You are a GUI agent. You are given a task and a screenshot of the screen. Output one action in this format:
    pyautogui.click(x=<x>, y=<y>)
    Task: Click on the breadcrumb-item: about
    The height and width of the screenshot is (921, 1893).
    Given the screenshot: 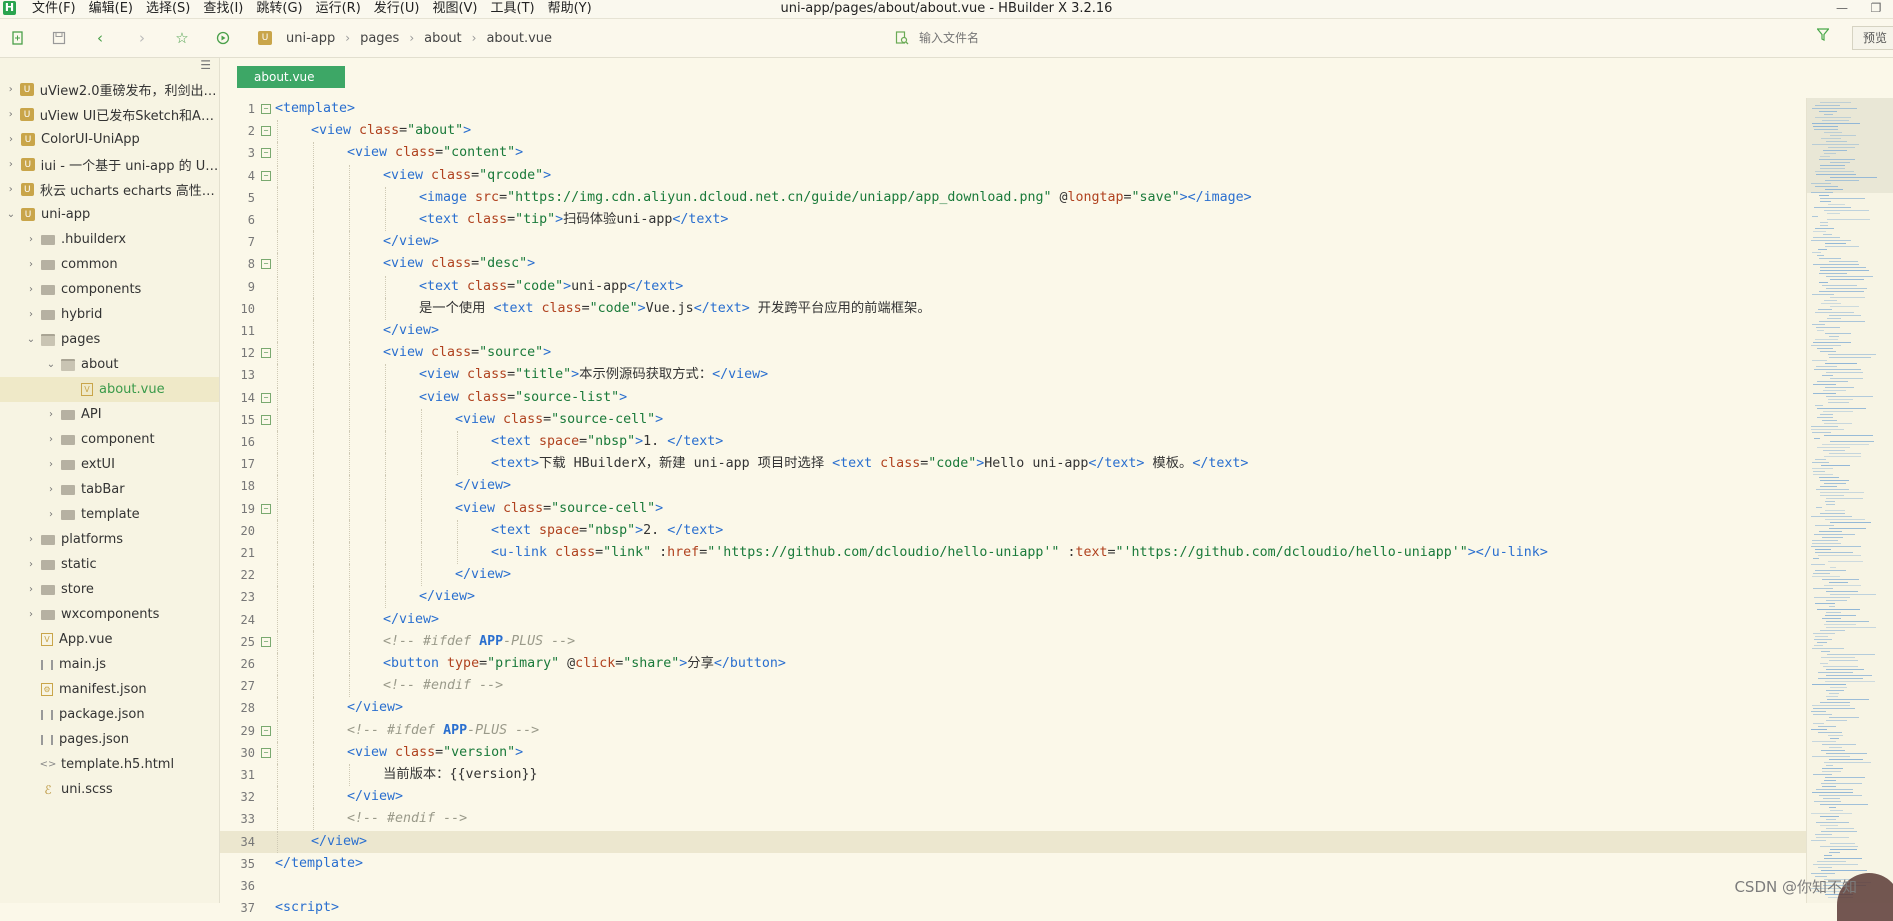 What is the action you would take?
    pyautogui.click(x=443, y=38)
    